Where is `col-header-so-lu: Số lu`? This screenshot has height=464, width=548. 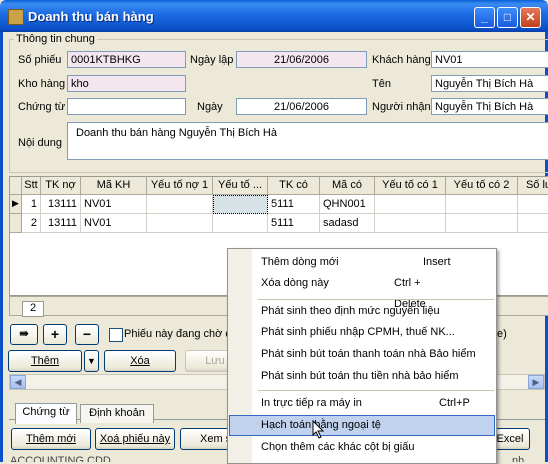
col-header-so-lu: Số lu is located at coordinates (533, 186).